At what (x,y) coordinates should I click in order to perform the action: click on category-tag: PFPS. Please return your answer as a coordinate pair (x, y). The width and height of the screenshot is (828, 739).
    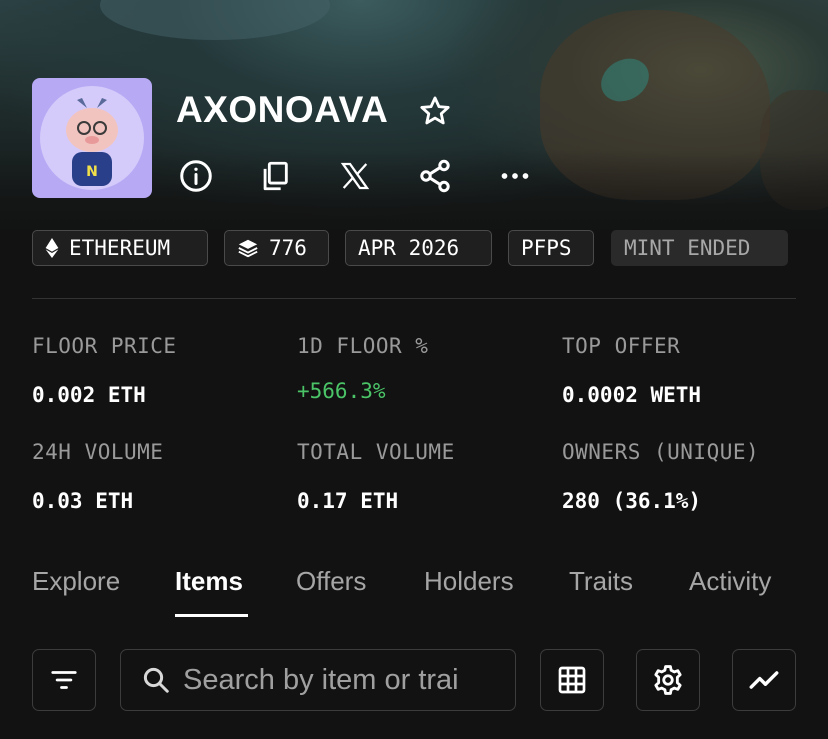
    Looking at the image, I should click on (551, 248).